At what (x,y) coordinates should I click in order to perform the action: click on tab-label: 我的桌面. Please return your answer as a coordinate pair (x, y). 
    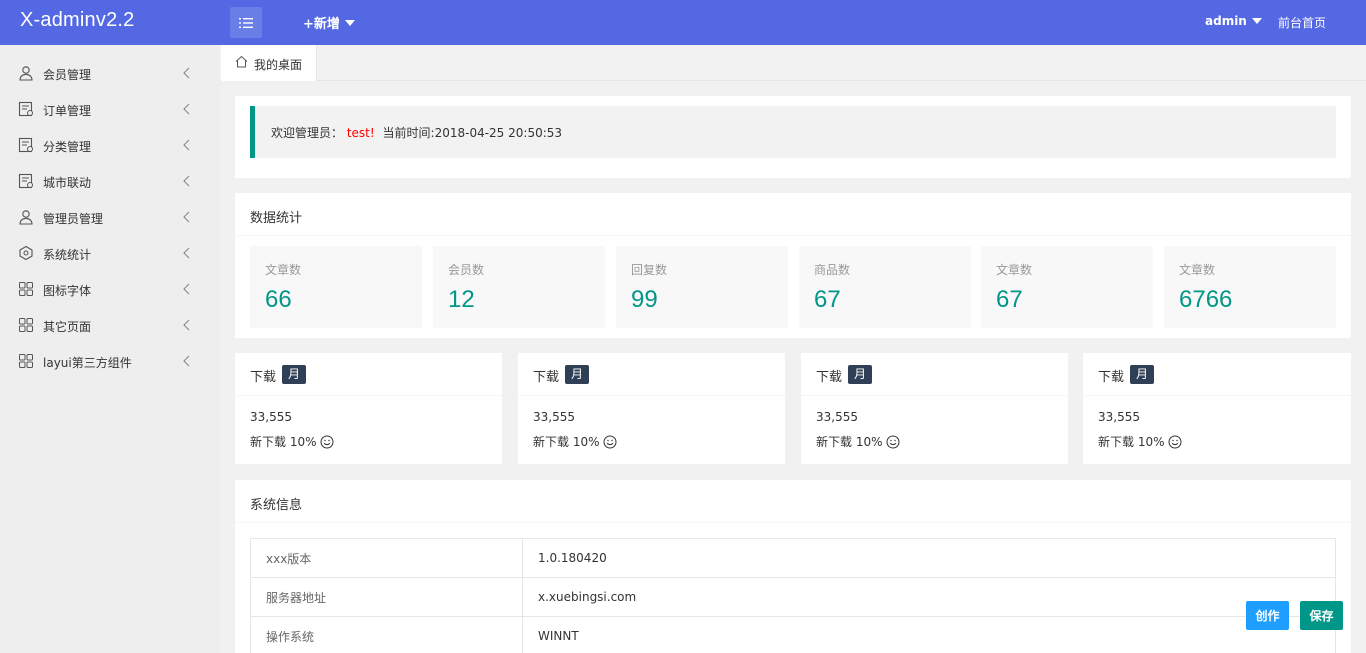
    Looking at the image, I should click on (278, 65).